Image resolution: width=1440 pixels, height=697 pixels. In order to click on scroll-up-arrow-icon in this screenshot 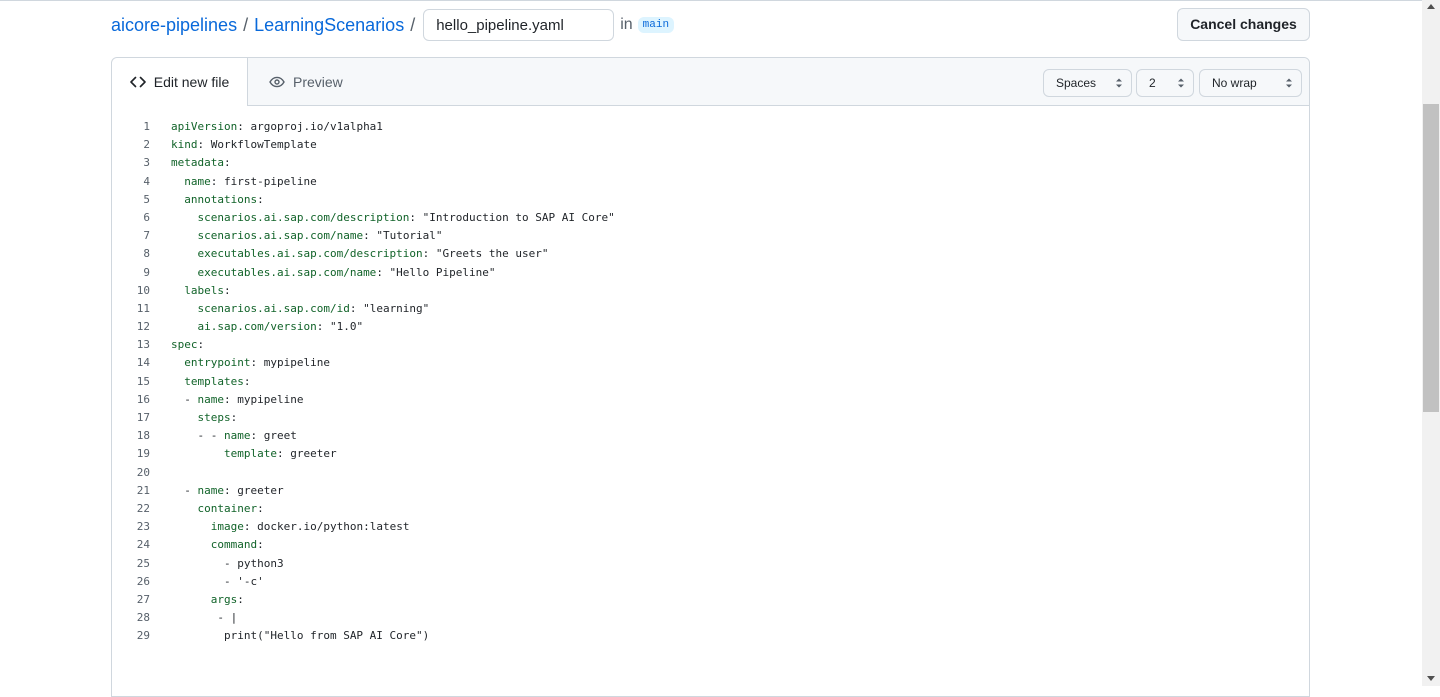, I will do `click(1431, 6)`.